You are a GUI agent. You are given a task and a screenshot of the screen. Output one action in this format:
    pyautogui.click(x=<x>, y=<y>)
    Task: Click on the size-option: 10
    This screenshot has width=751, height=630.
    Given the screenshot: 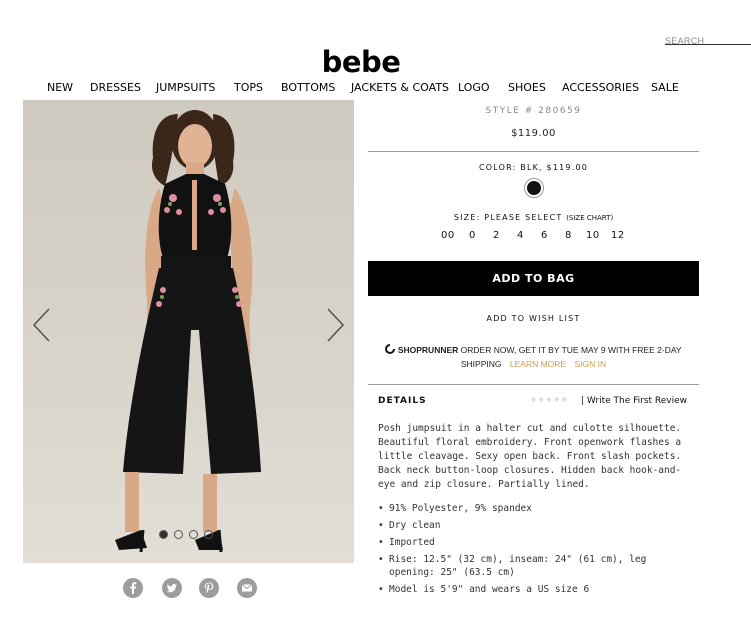 What is the action you would take?
    pyautogui.click(x=593, y=235)
    